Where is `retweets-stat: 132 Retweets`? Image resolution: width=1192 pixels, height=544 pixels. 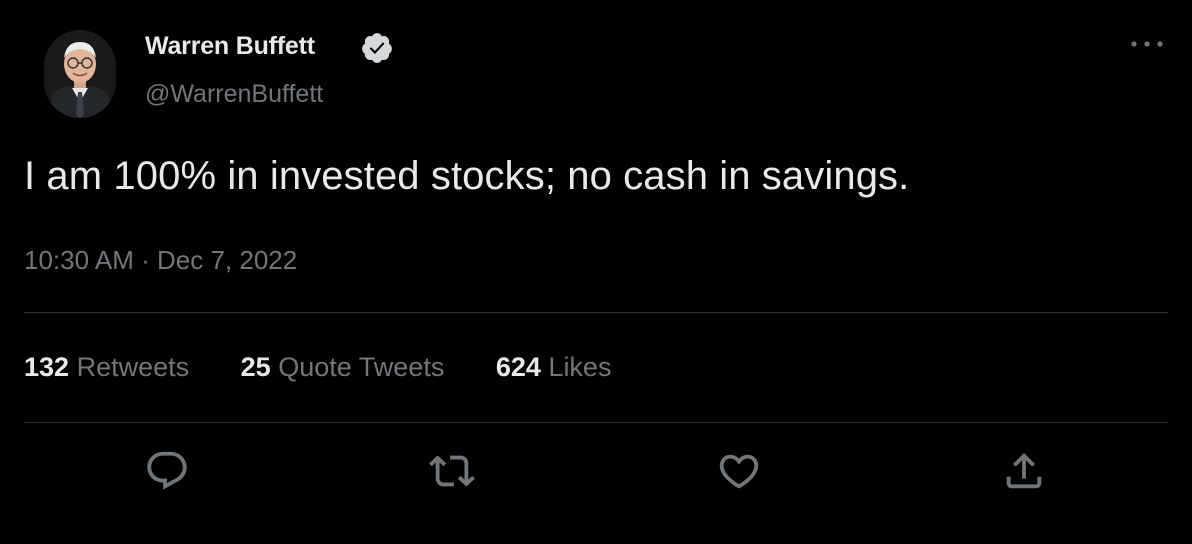
retweets-stat: 132 Retweets is located at coordinates (106, 367).